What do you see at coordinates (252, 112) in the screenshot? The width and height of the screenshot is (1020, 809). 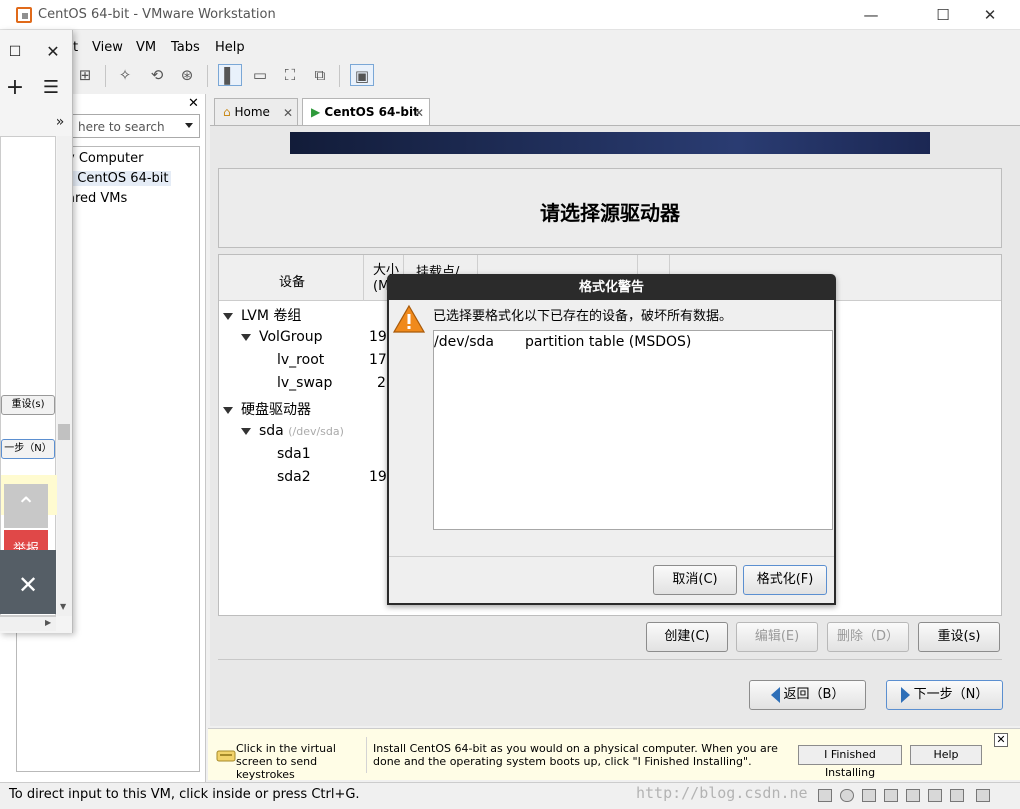 I see `tab-home-label: Home` at bounding box center [252, 112].